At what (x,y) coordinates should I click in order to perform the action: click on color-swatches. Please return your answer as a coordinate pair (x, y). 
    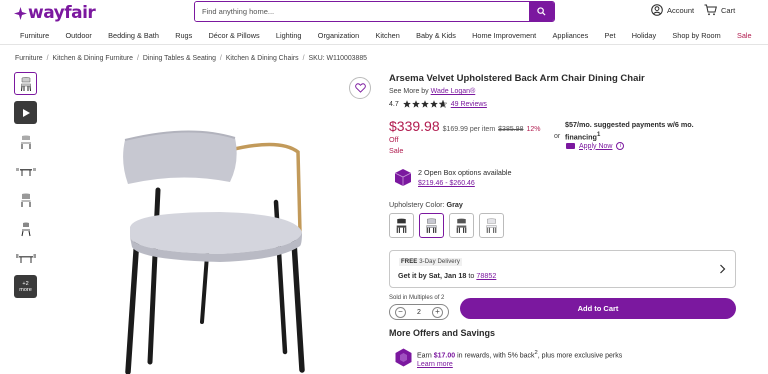
    Looking at the image, I should click on (446, 225).